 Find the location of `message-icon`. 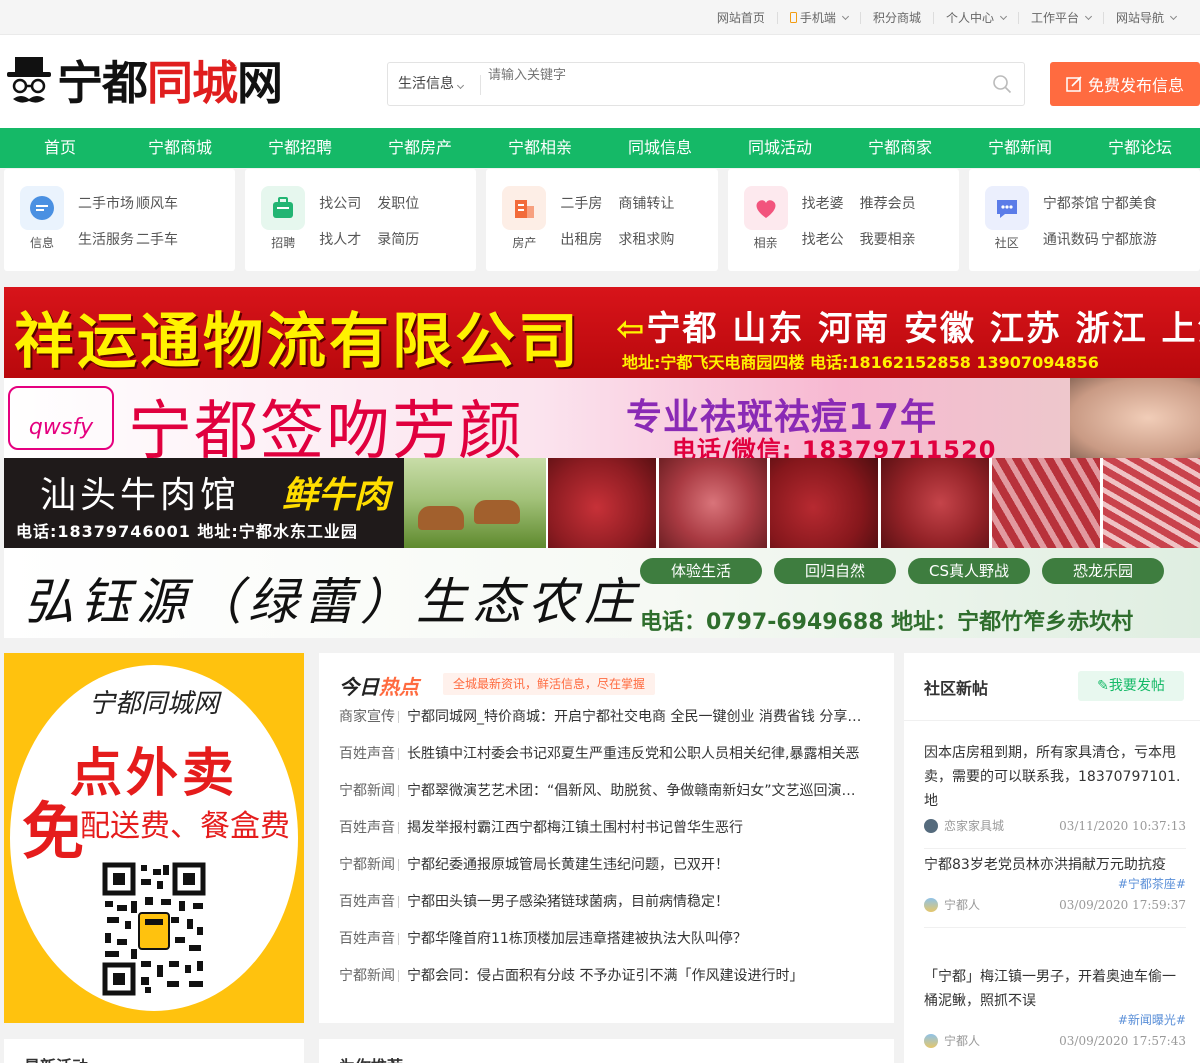

message-icon is located at coordinates (1006, 208).